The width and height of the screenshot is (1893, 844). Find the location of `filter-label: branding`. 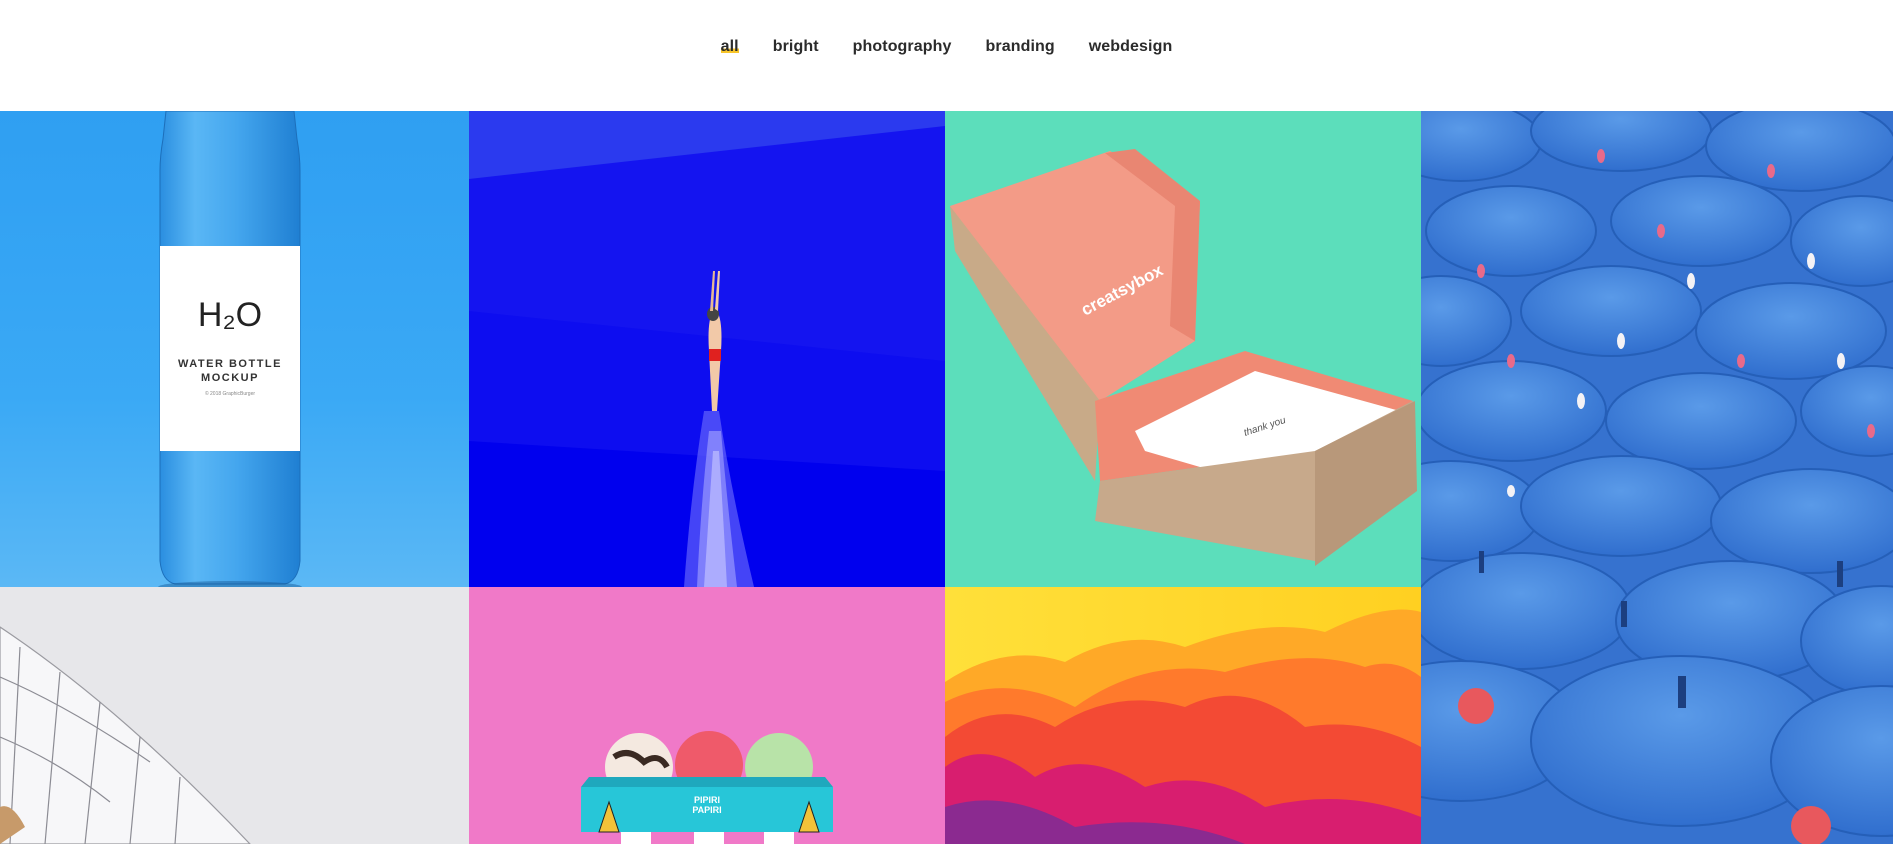

filter-label: branding is located at coordinates (1020, 46).